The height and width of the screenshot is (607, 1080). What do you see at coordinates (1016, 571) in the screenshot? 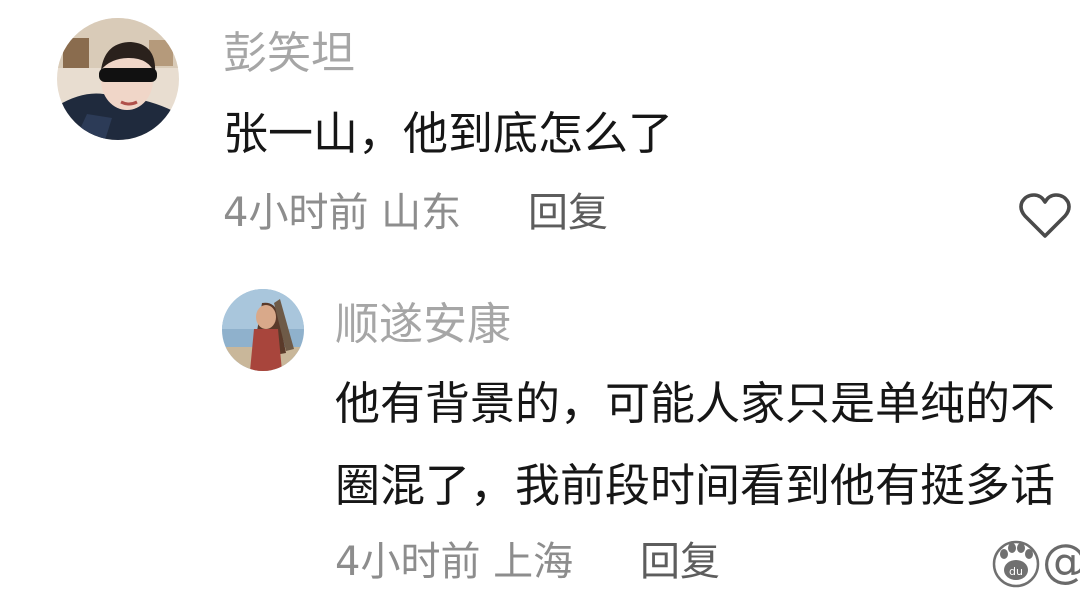
I see `svg-text: du` at bounding box center [1016, 571].